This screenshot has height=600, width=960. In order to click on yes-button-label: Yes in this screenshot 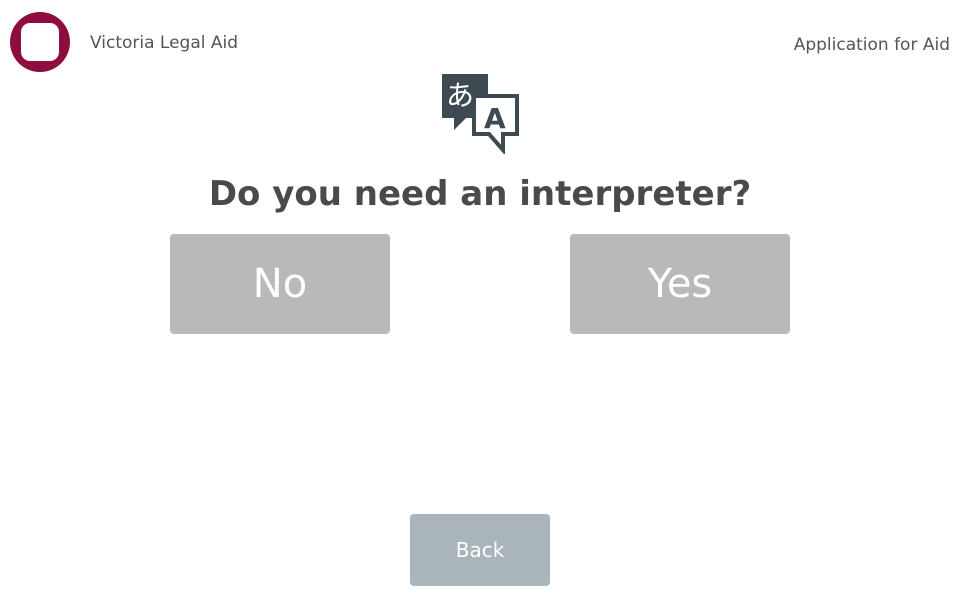, I will do `click(680, 284)`.